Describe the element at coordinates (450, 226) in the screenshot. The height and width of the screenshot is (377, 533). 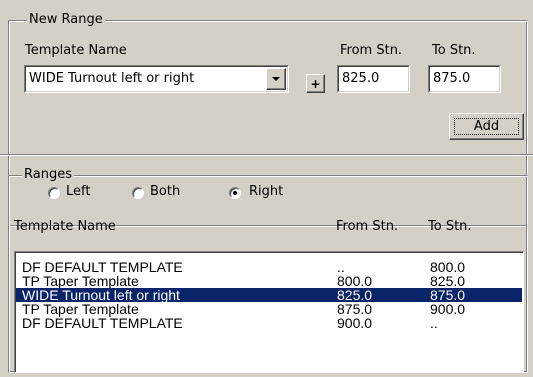
I see `column-header-to-stn: To Stn.` at that location.